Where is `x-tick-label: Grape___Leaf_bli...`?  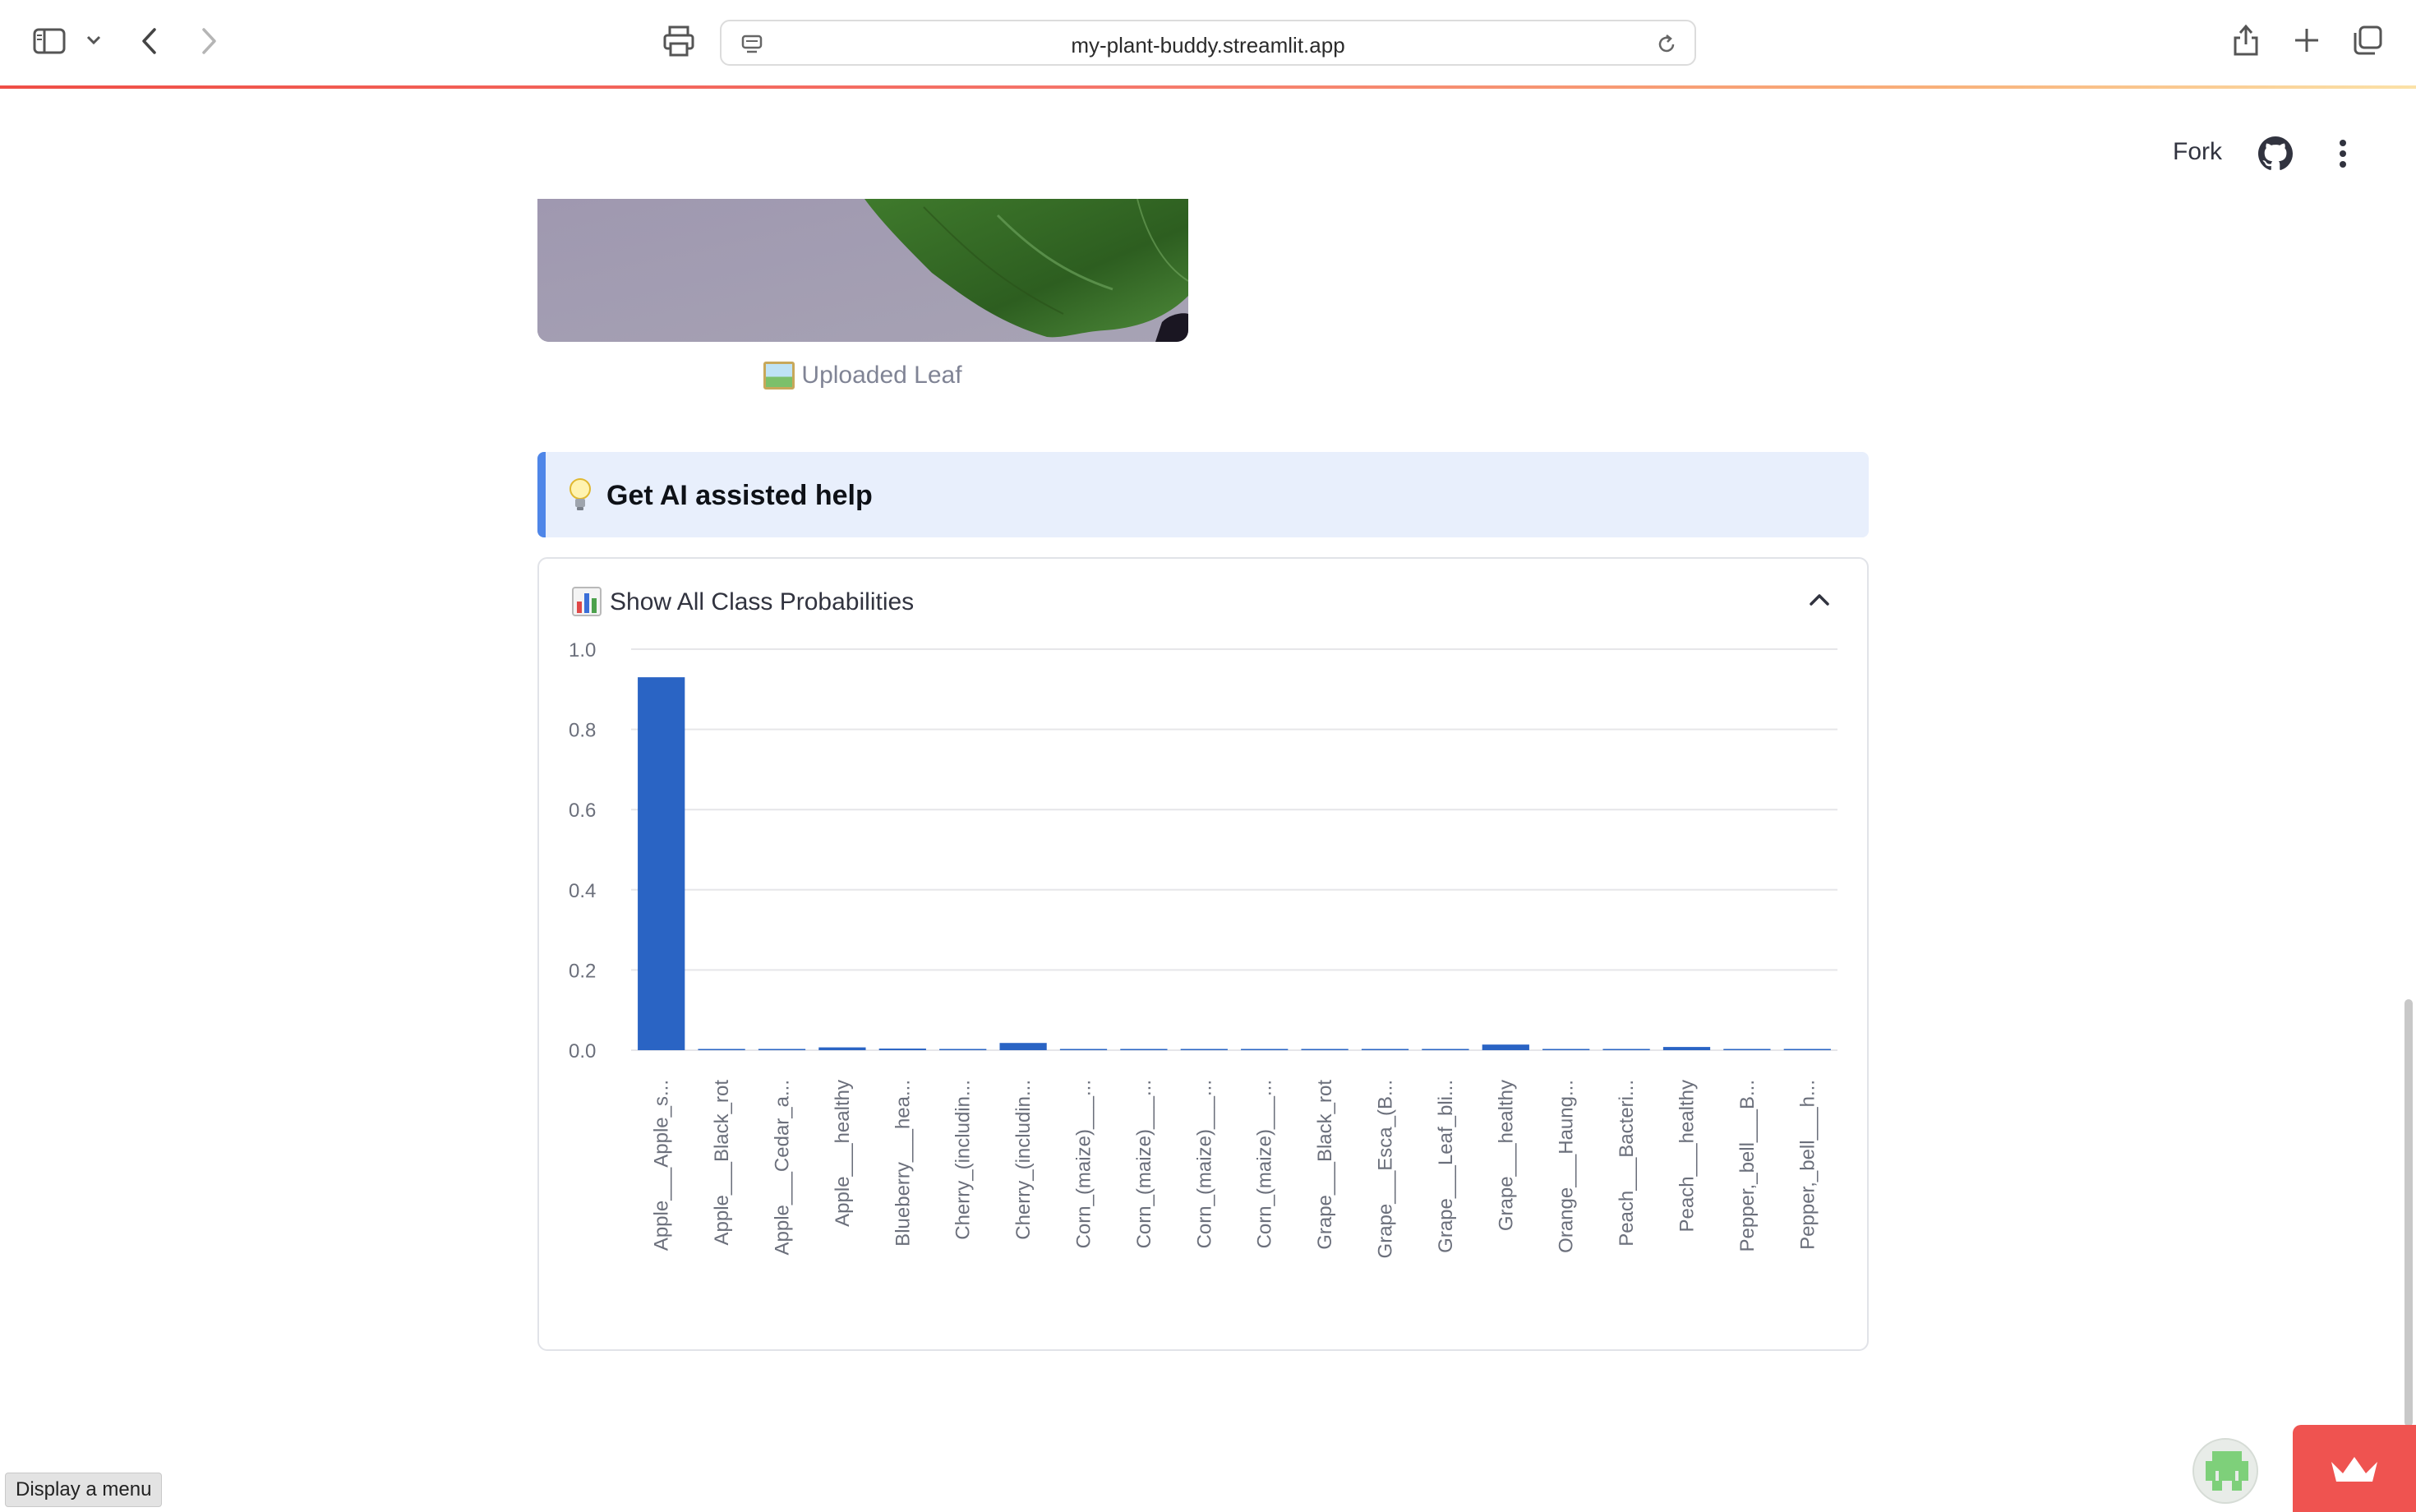
x-tick-label: Grape___Leaf_bli... is located at coordinates (1446, 1166).